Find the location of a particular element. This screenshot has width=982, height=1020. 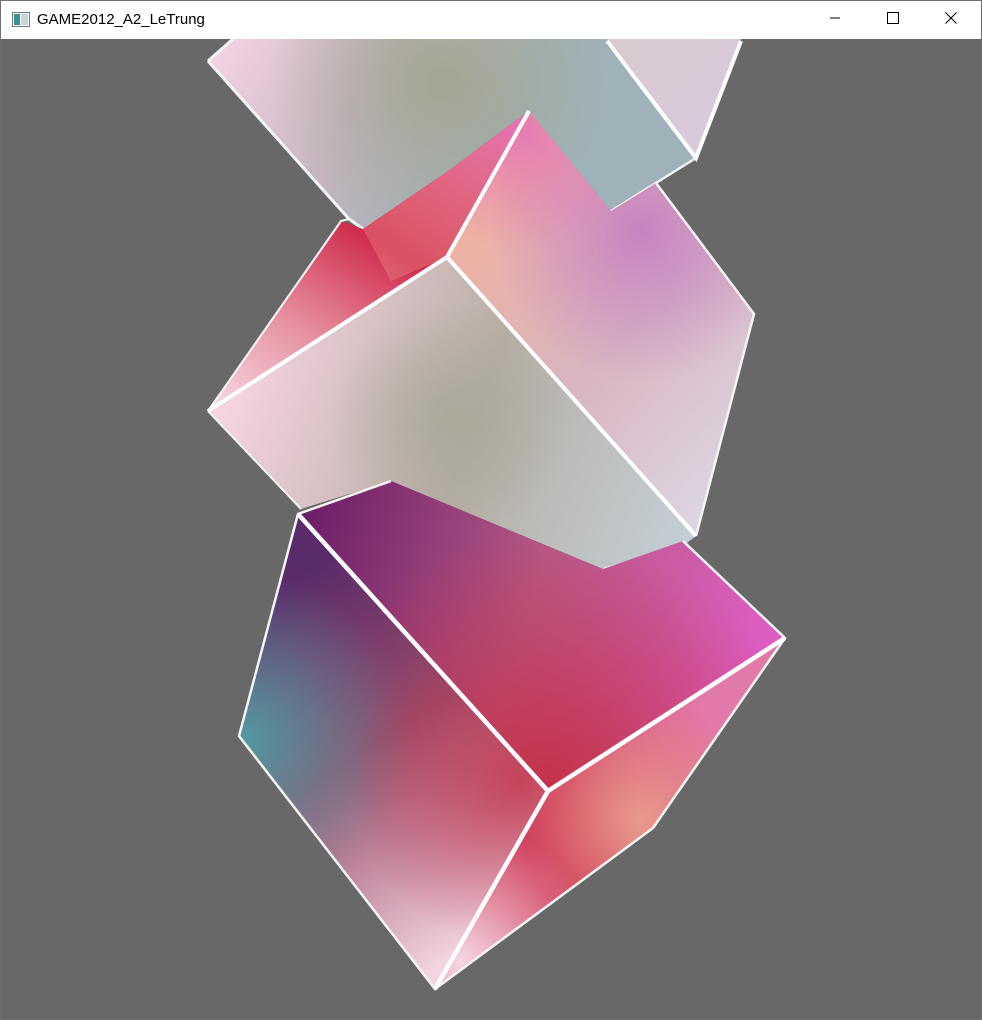

title-bar: GAME2012_A2_LeTrung is located at coordinates (491, 20).